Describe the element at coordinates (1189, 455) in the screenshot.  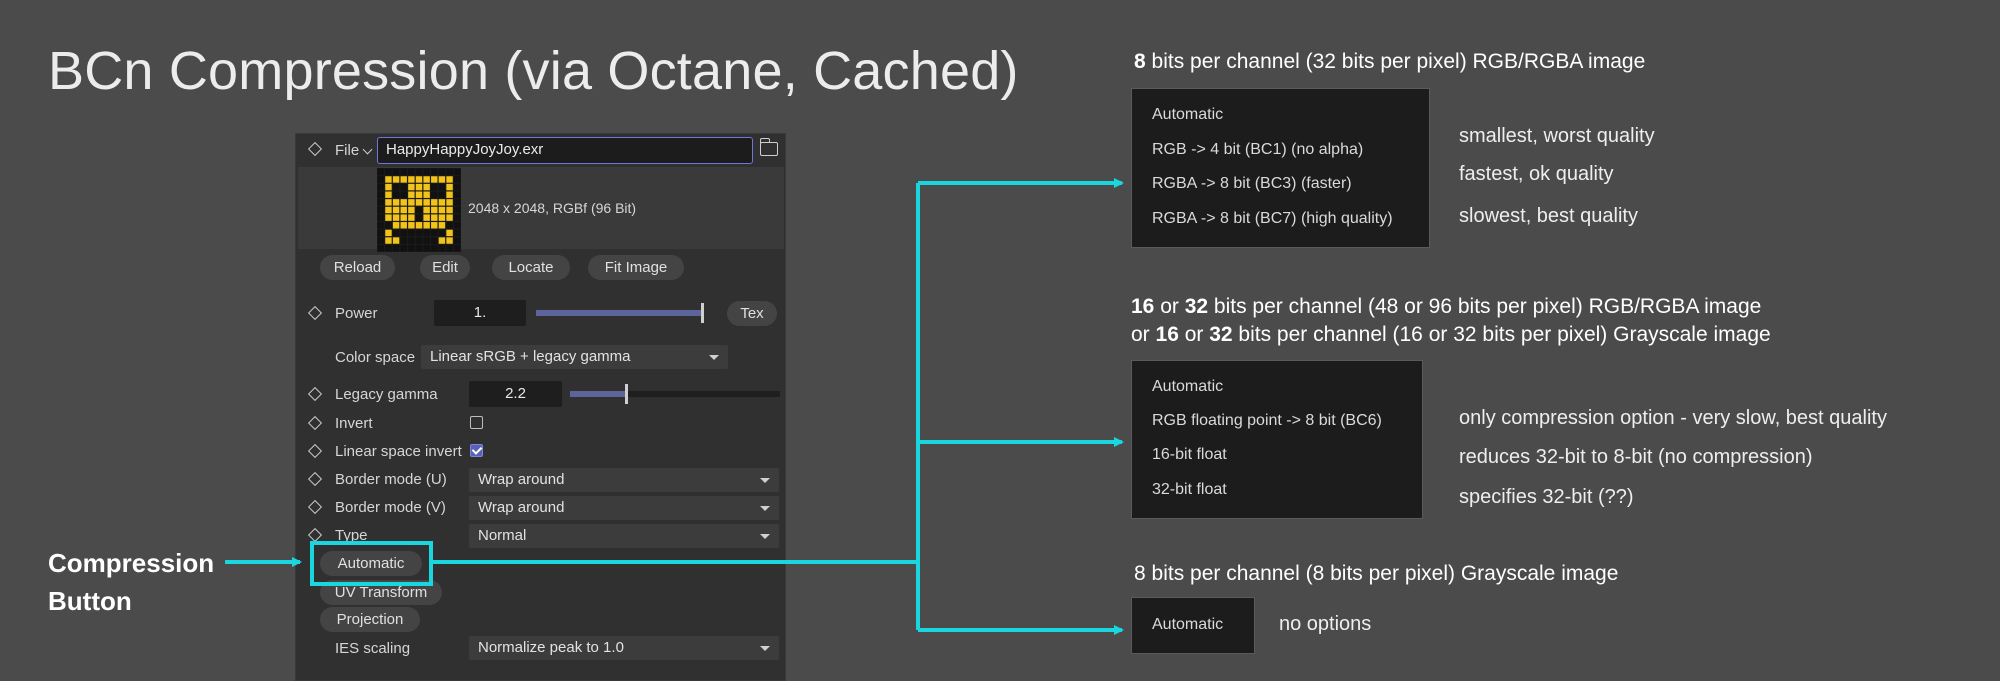
I see `option-16bit-float: 16-bit float` at that location.